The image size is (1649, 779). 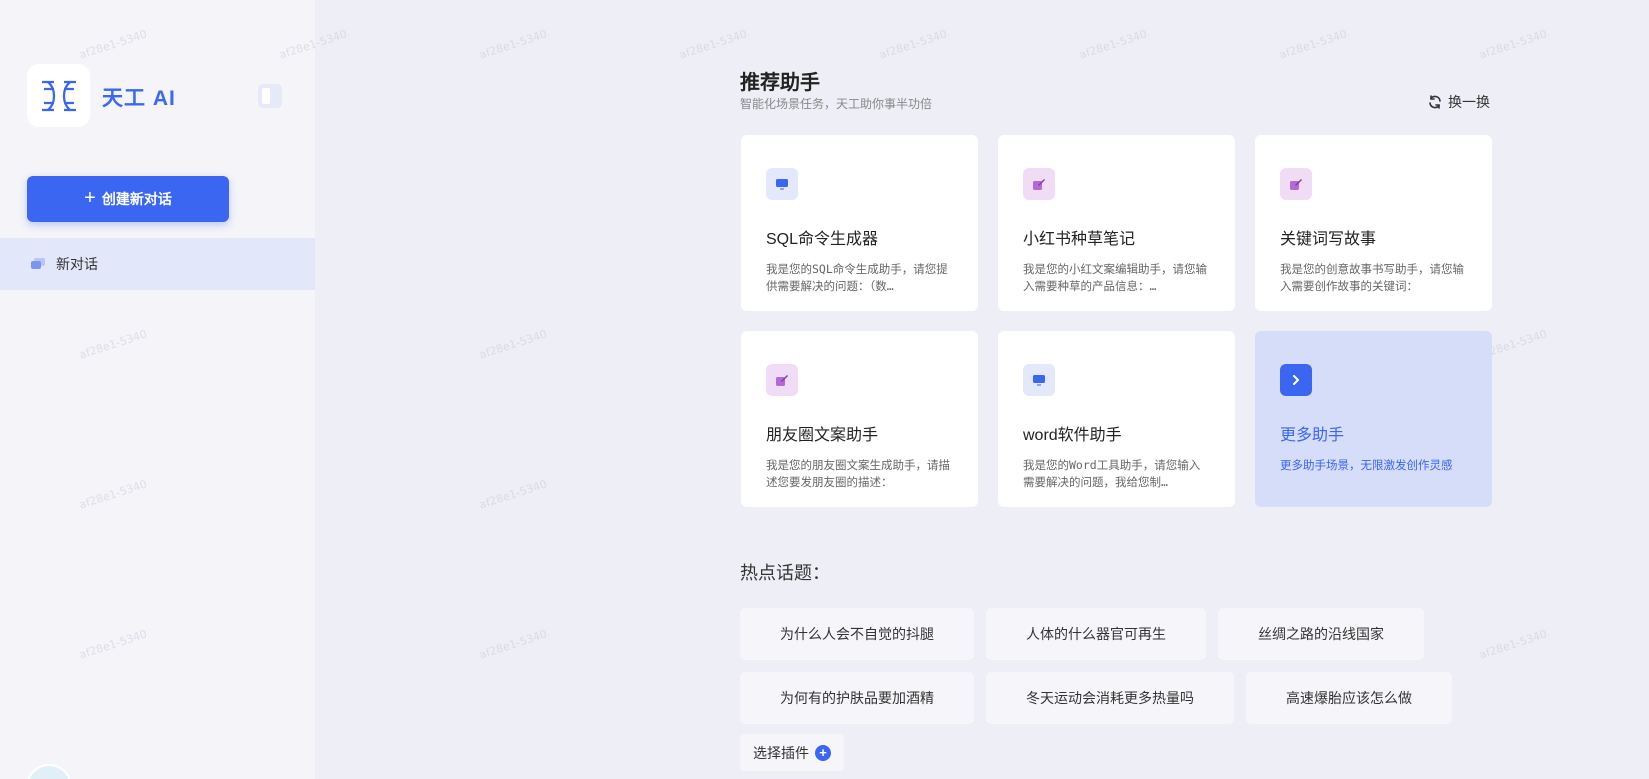 I want to click on card-title: word软件助手, so click(x=1072, y=435).